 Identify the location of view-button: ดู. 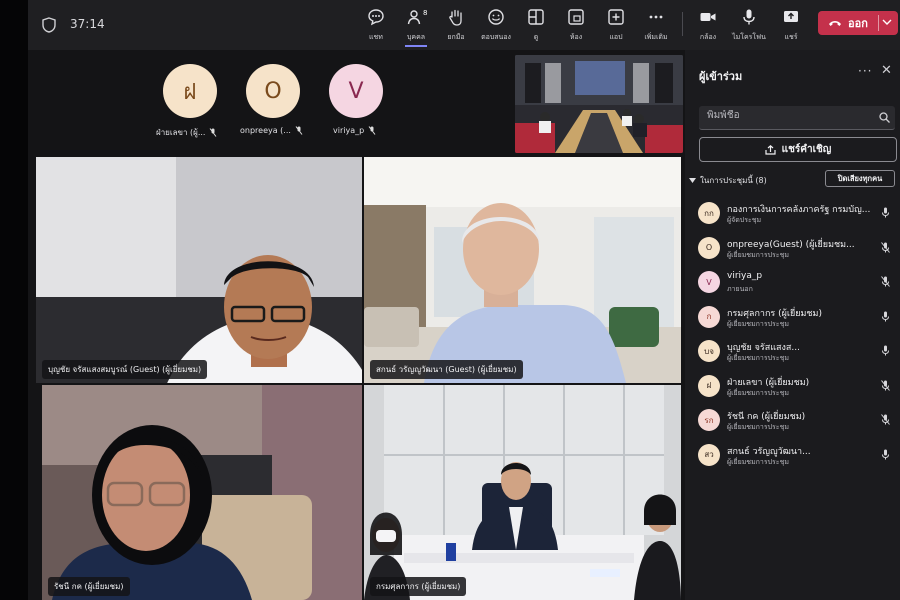
(536, 25).